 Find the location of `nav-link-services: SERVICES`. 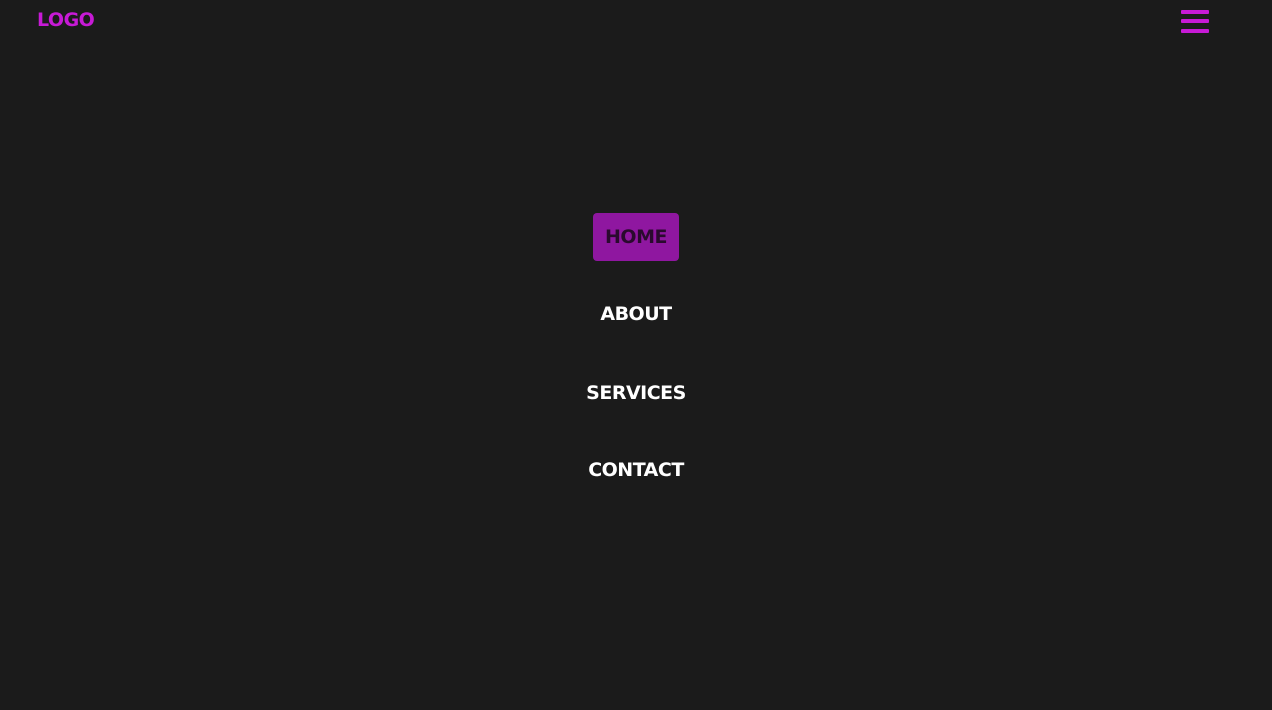

nav-link-services: SERVICES is located at coordinates (636, 393).